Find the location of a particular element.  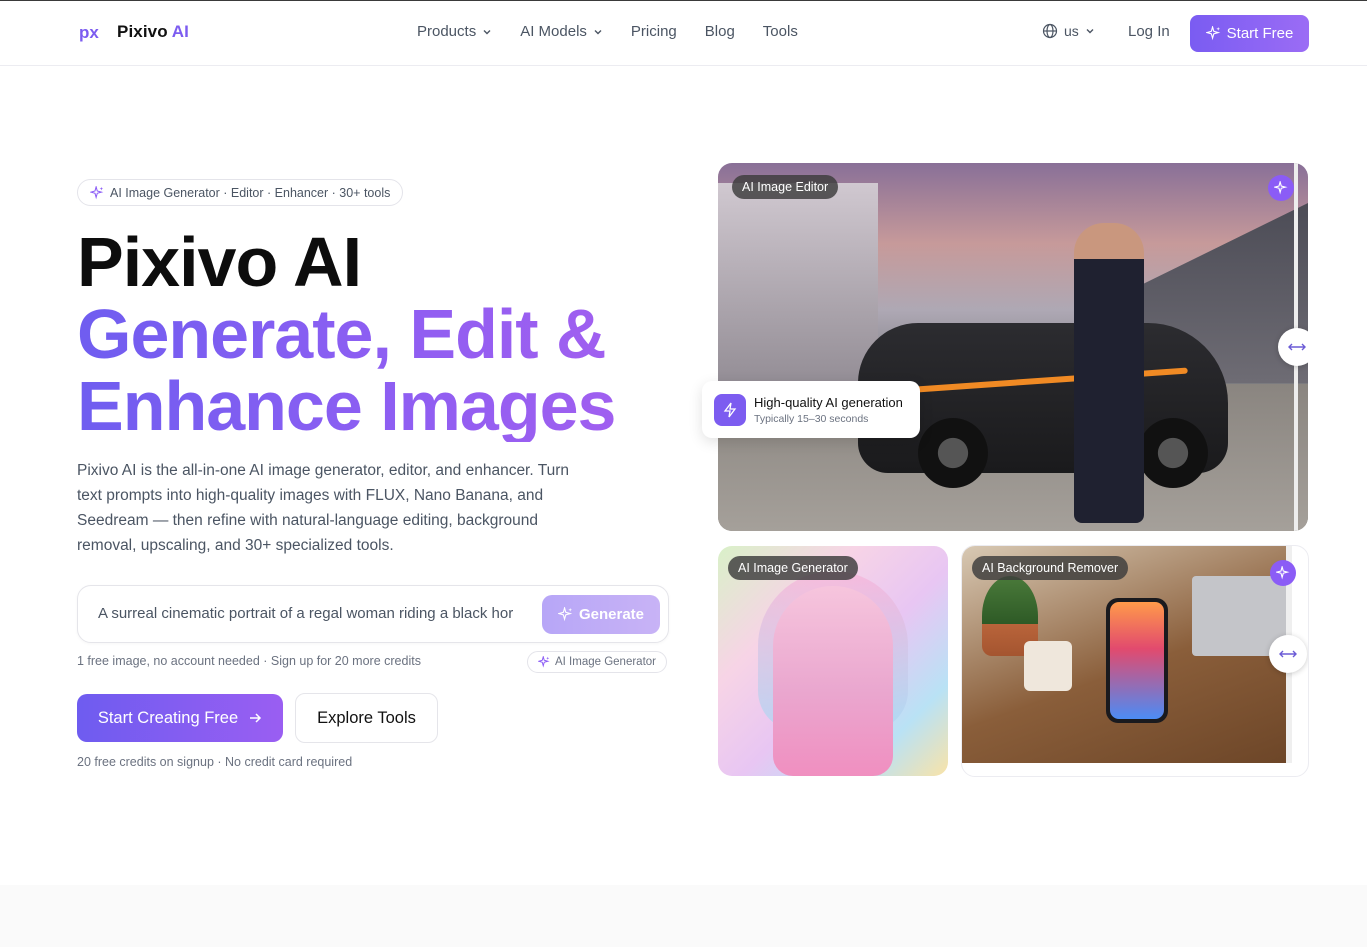

prompt-box: Generate is located at coordinates (373, 614).